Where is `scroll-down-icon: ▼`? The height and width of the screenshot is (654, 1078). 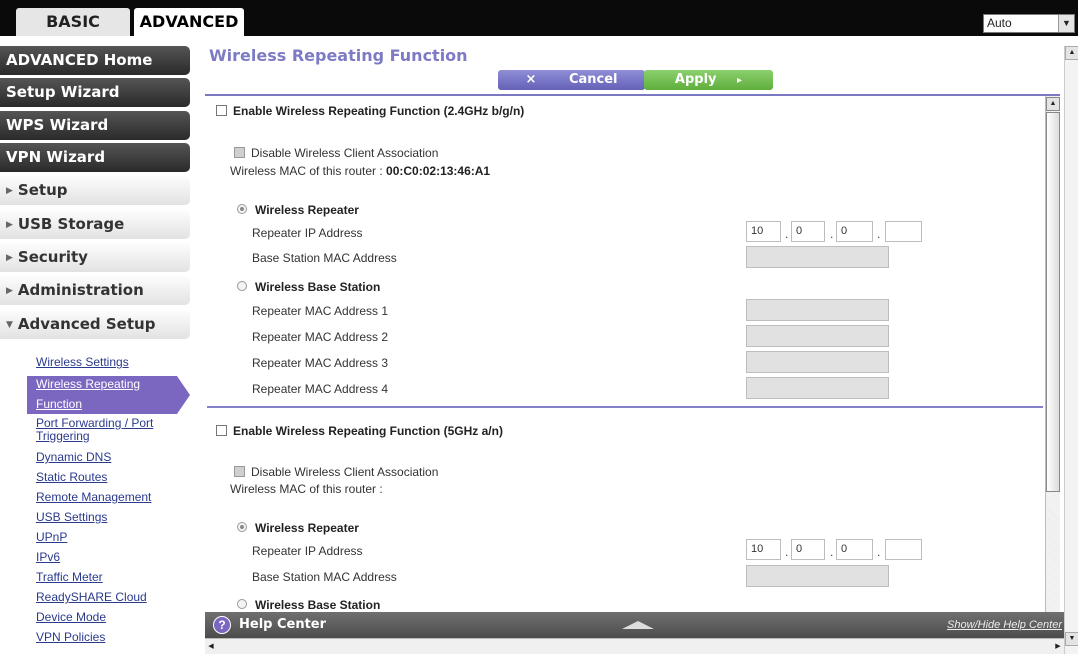 scroll-down-icon: ▼ is located at coordinates (1071, 639).